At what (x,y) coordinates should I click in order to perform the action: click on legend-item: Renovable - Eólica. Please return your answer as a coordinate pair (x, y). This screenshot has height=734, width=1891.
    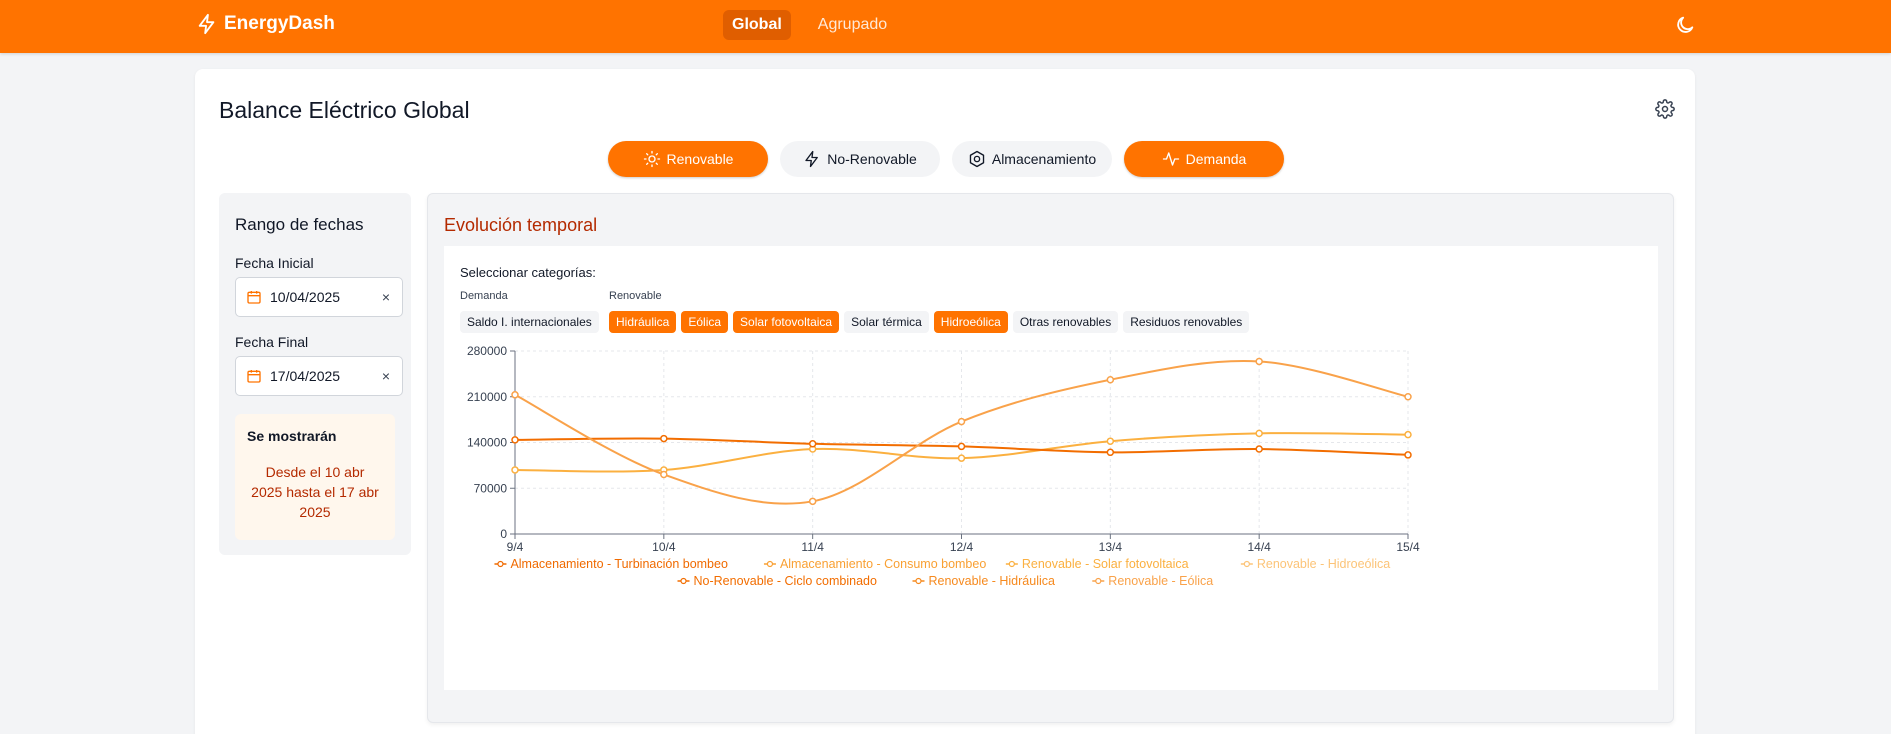
    Looking at the image, I should click on (1160, 581).